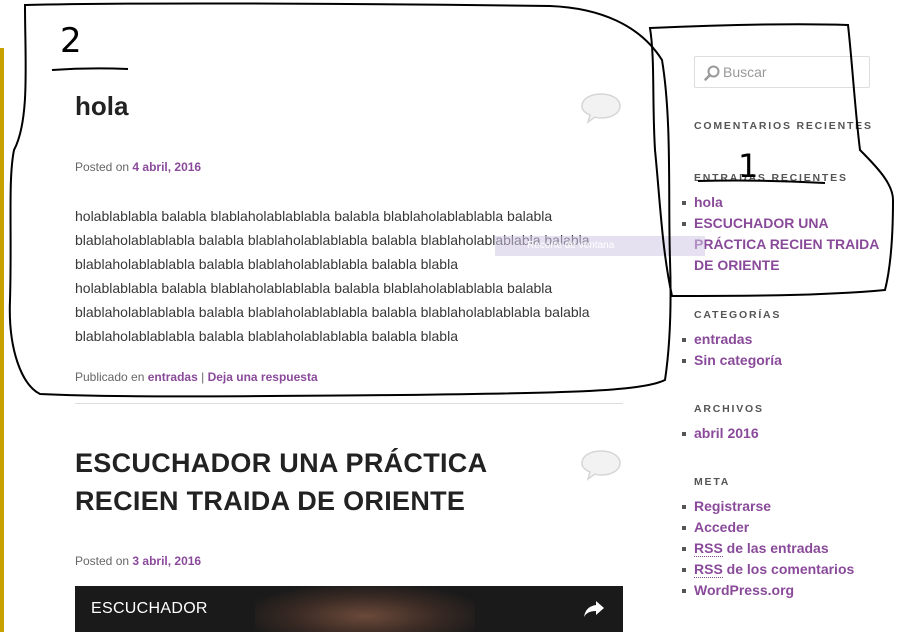 This screenshot has width=901, height=632. I want to click on categories-widget: CATEGORÍAS entradas Sin categoría, so click(732, 340).